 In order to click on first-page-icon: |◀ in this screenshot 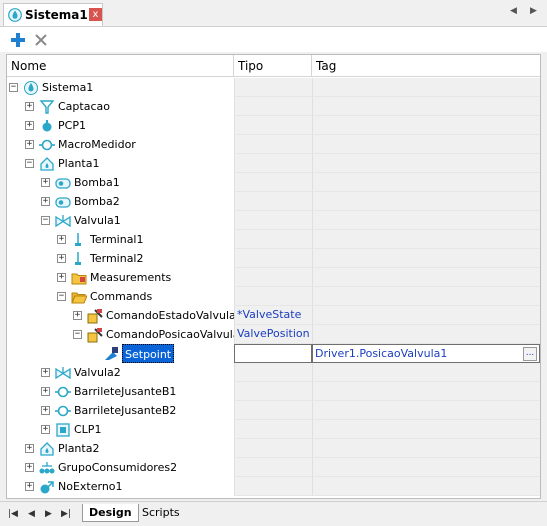, I will do `click(13, 514)`.